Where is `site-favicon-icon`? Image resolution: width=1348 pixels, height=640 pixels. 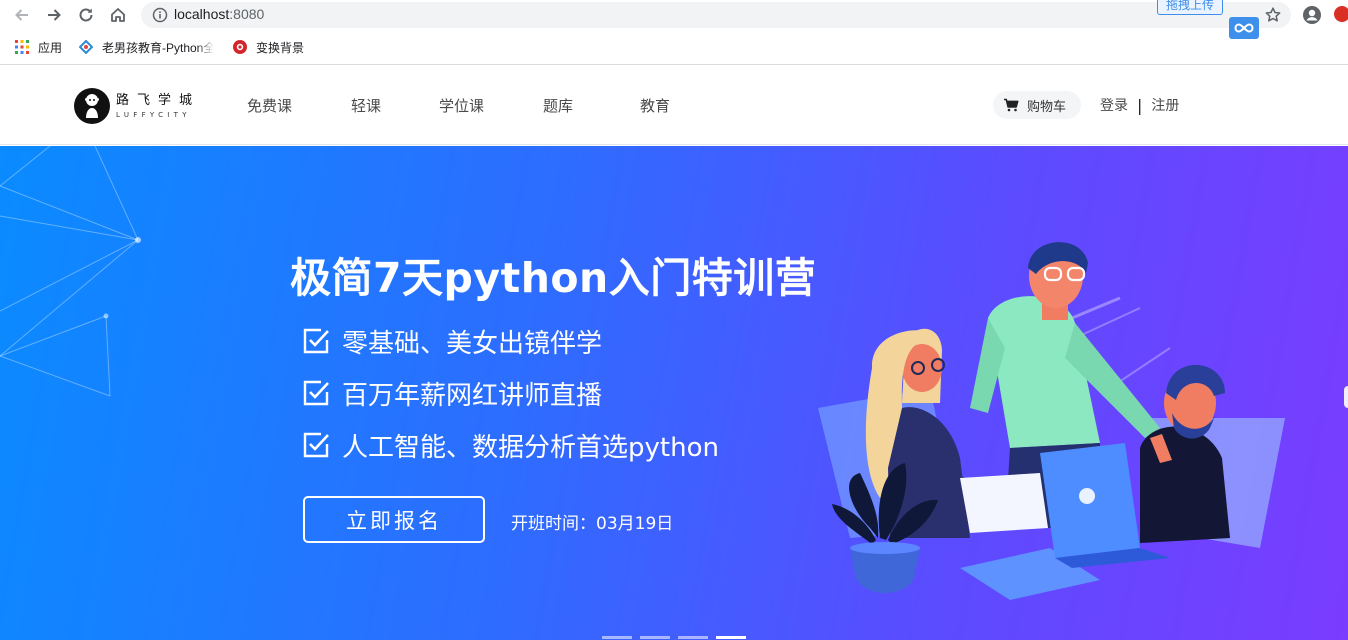
site-favicon-icon is located at coordinates (86, 47).